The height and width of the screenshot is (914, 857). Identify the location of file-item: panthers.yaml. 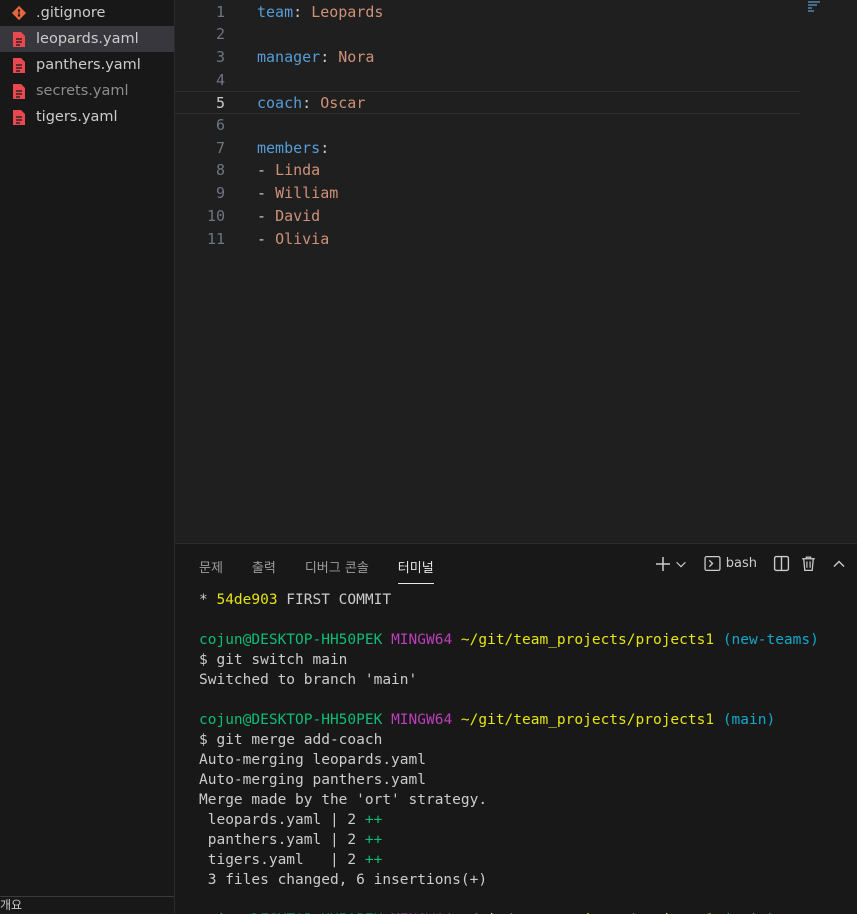
(87, 65).